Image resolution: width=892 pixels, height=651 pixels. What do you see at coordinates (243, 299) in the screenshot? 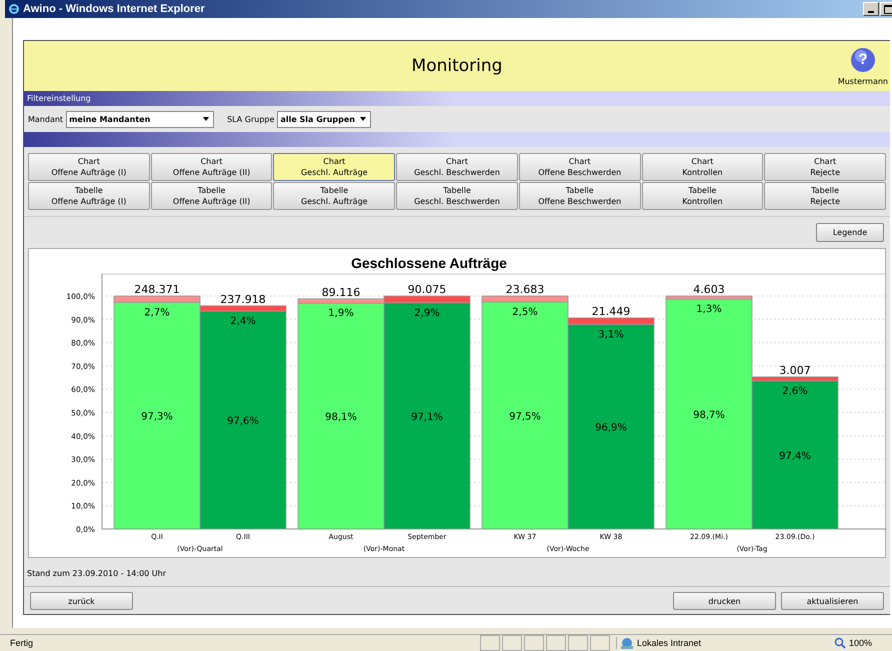
I see `bar-total-label: 237.918` at bounding box center [243, 299].